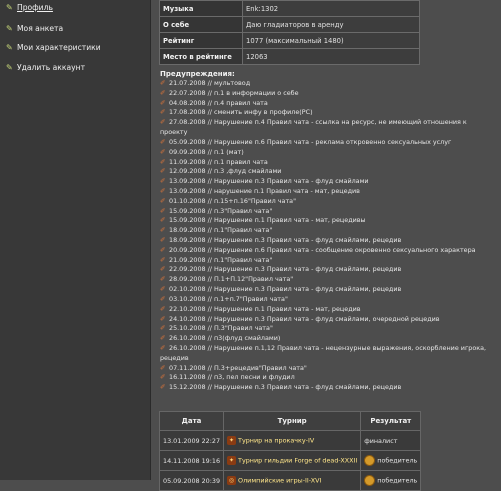 The height and width of the screenshot is (491, 501). What do you see at coordinates (330, 163) in the screenshot?
I see `warning-item: ✐ 11.09.2008 // п.1 правил чата` at bounding box center [330, 163].